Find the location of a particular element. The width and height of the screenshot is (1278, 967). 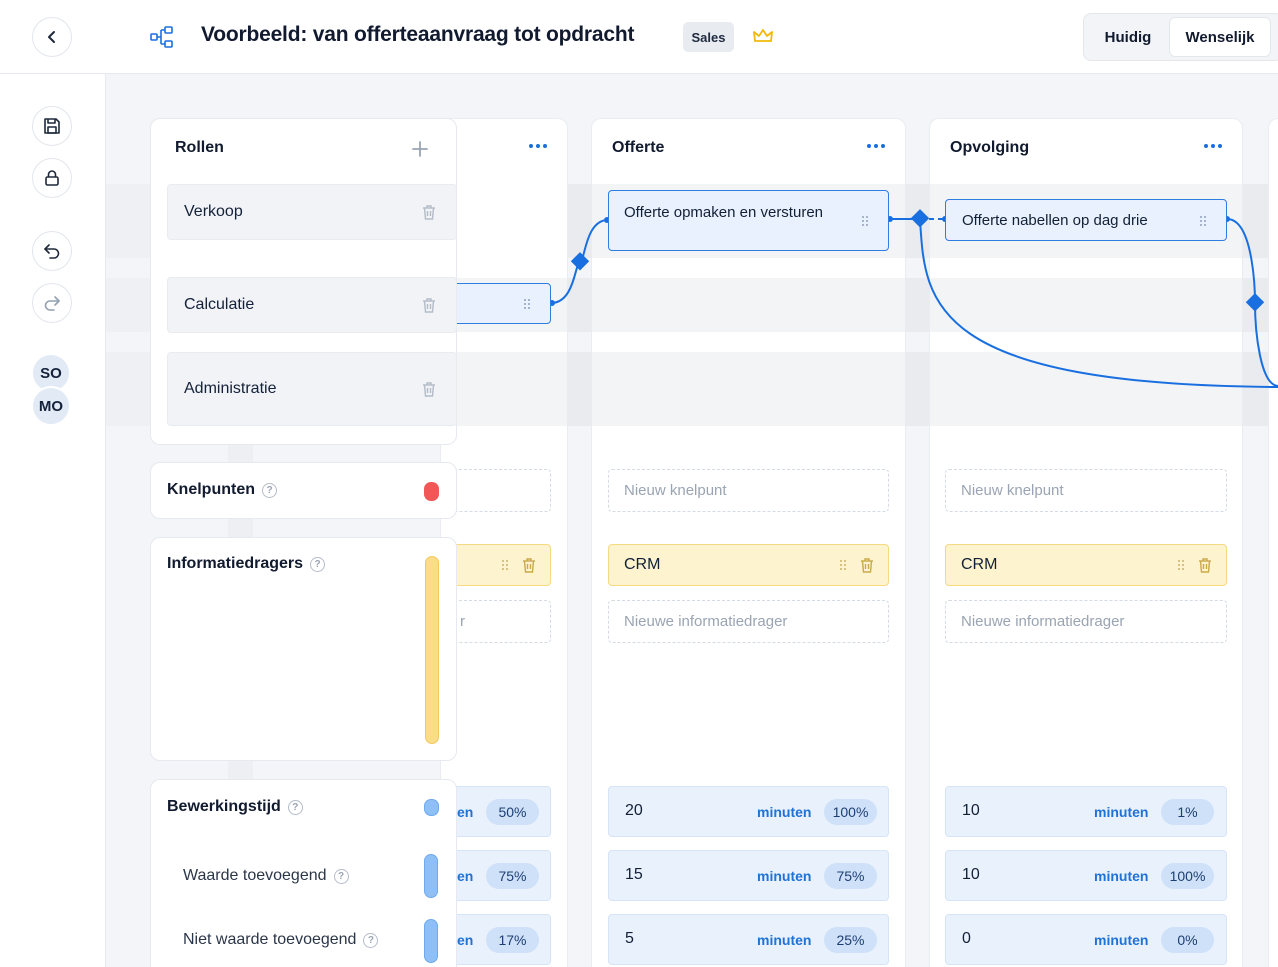

time-value: 10 is located at coordinates (971, 810).